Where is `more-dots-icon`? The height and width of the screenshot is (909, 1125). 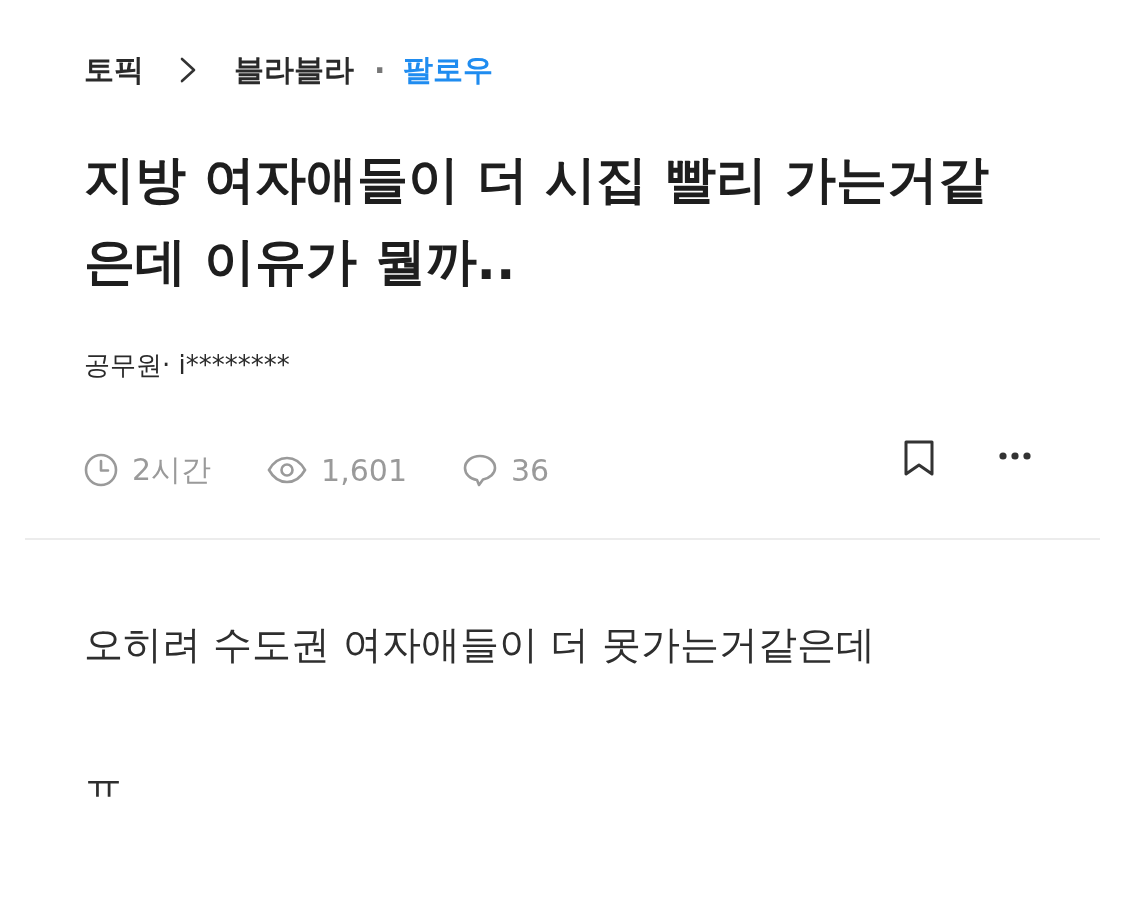 more-dots-icon is located at coordinates (1015, 456).